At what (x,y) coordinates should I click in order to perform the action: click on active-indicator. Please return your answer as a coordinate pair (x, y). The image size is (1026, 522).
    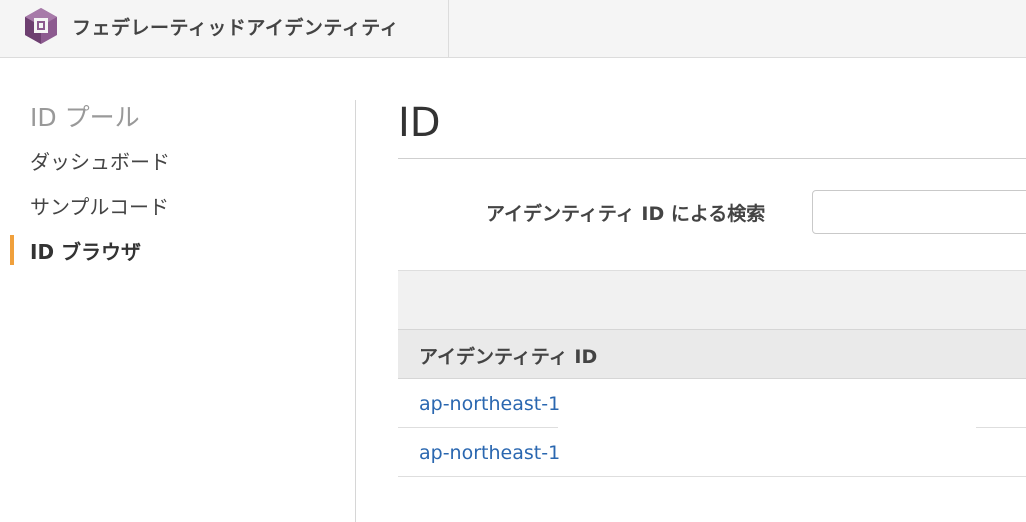
    Looking at the image, I should click on (12, 250).